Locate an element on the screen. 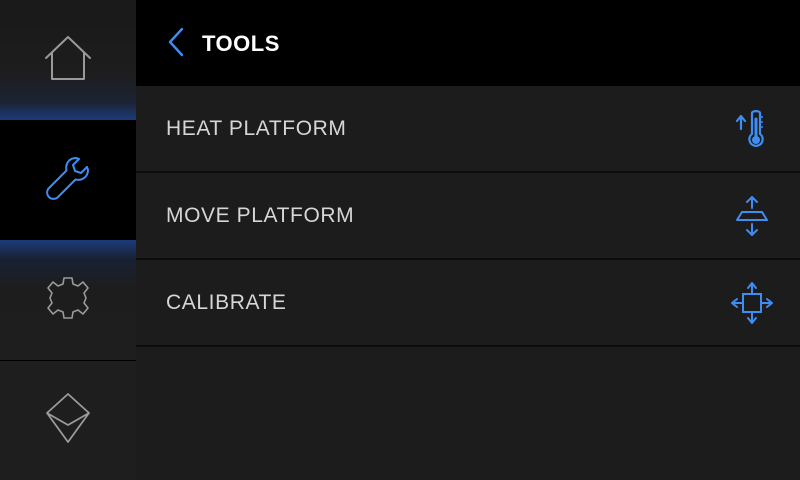 The height and width of the screenshot is (480, 800). page-title: TOOLS is located at coordinates (241, 43).